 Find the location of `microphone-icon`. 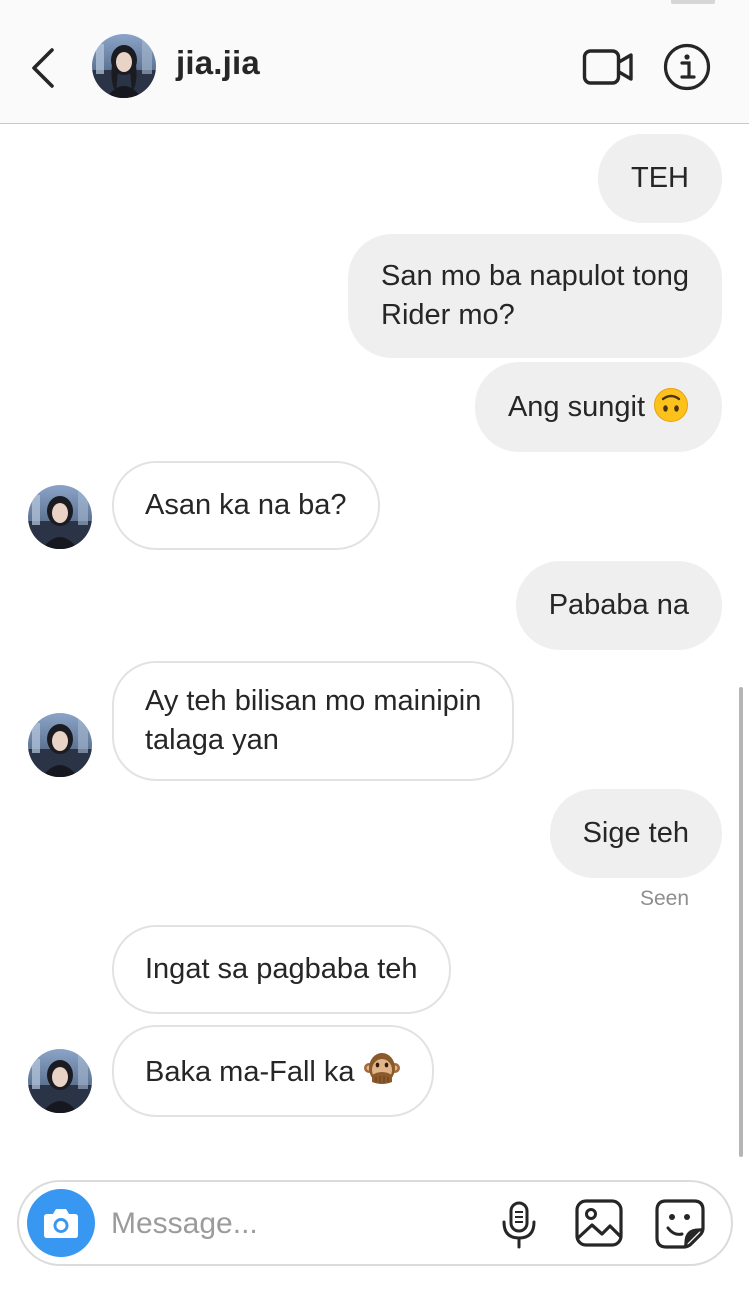

microphone-icon is located at coordinates (519, 1225).